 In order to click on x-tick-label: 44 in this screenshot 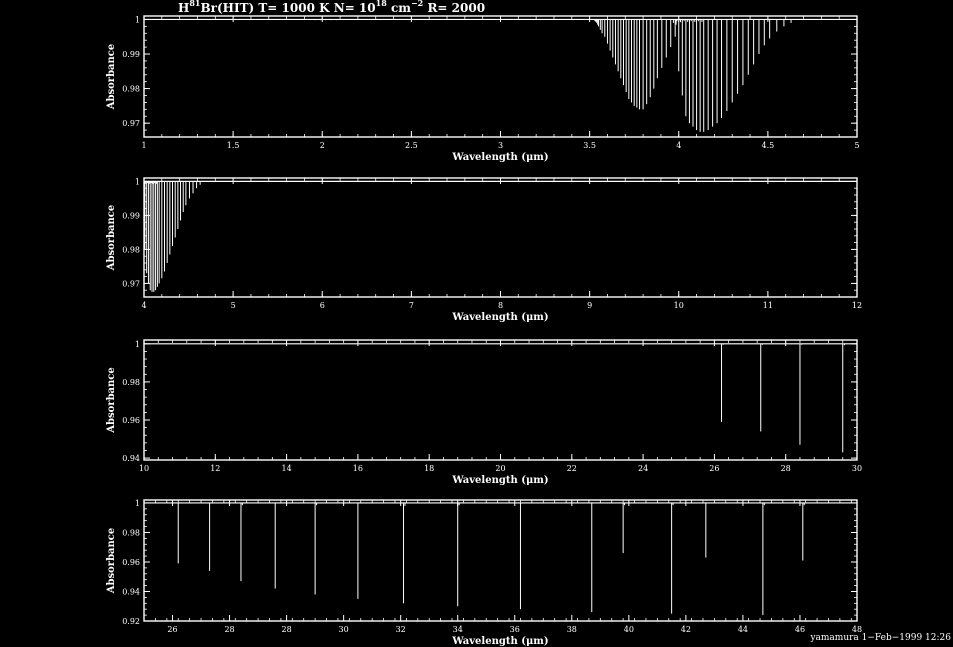, I will do `click(743, 629)`.